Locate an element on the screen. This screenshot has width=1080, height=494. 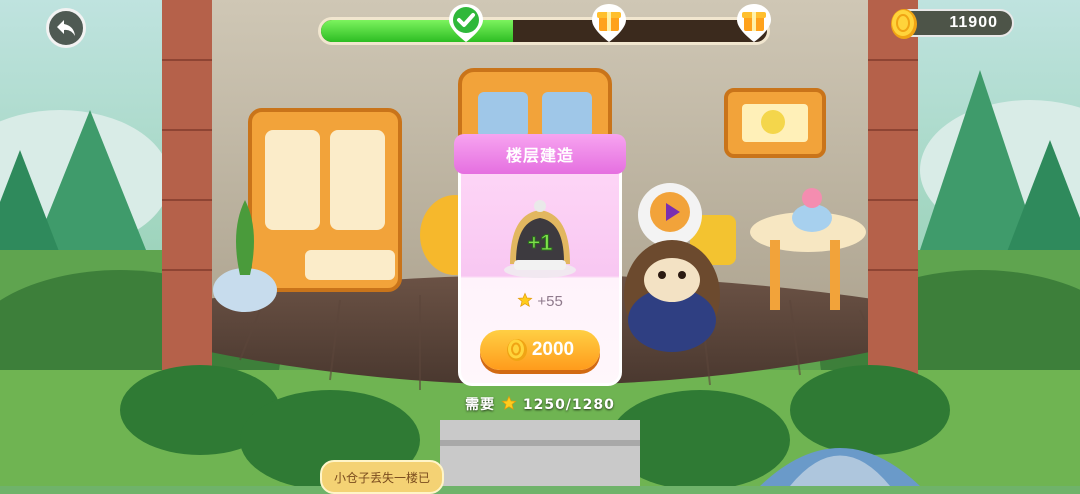
require-label: 需要 is located at coordinates (480, 405).